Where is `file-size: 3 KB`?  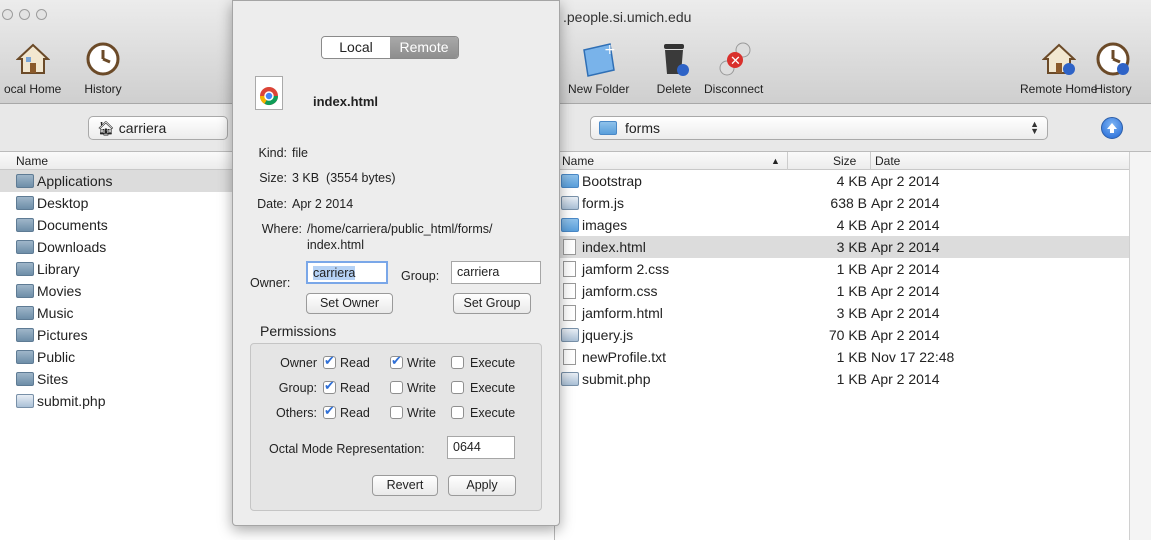
file-size: 3 KB is located at coordinates (851, 247).